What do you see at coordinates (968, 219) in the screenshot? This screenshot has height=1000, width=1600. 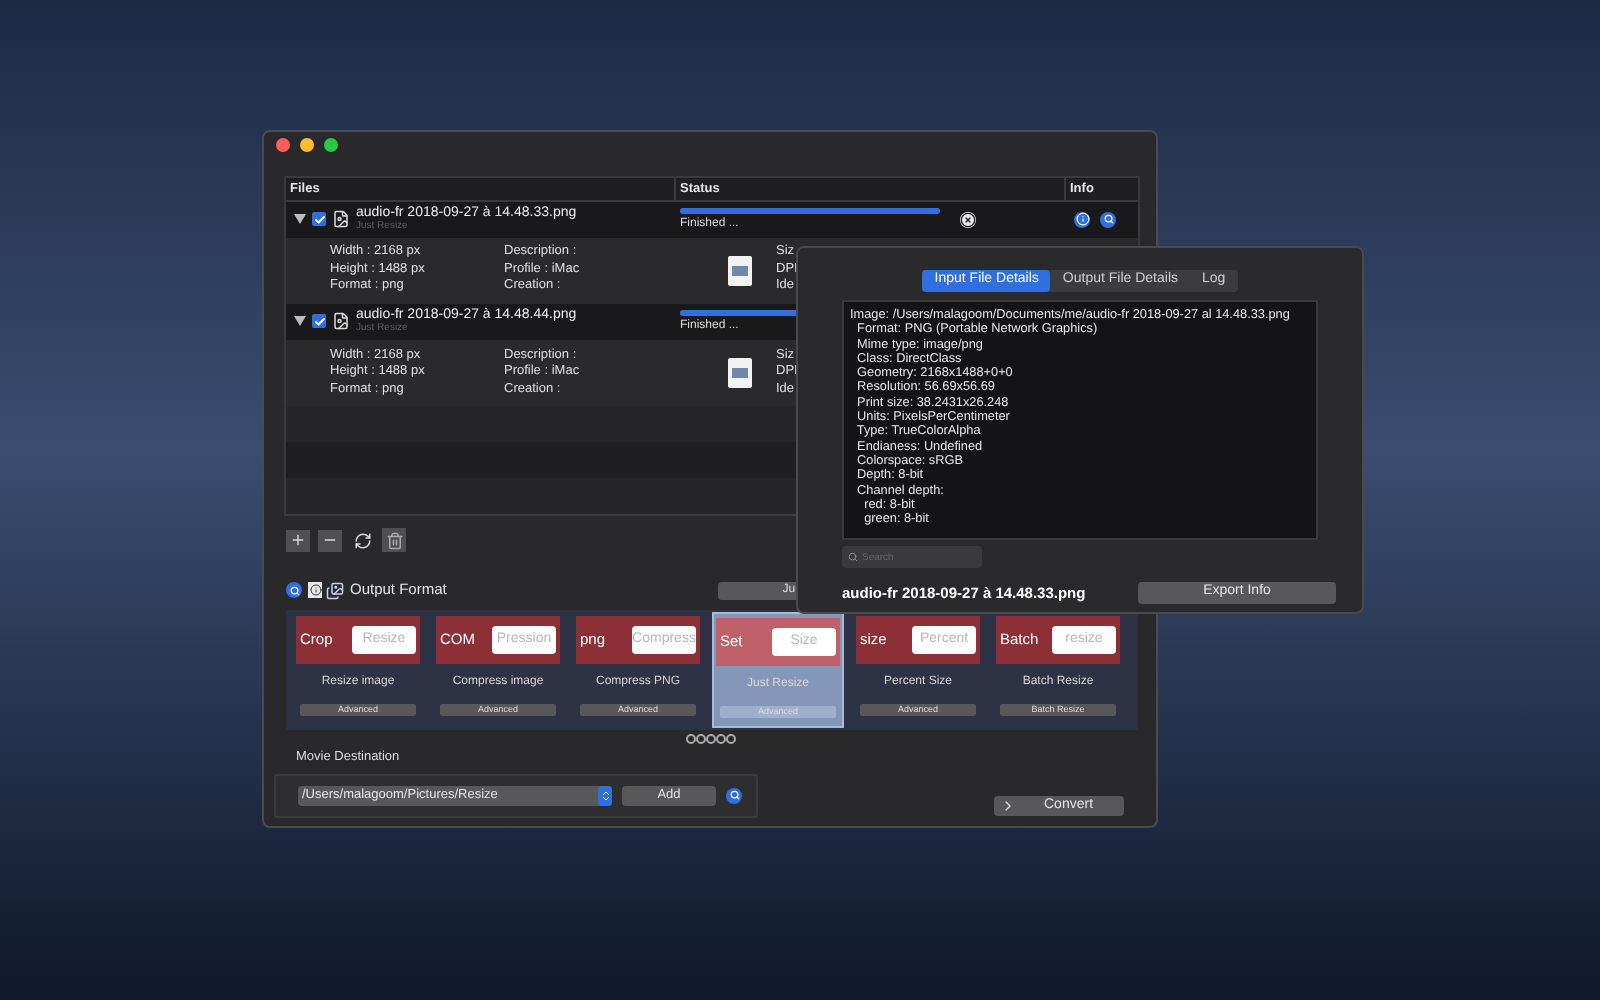 I see `cancel-icon` at bounding box center [968, 219].